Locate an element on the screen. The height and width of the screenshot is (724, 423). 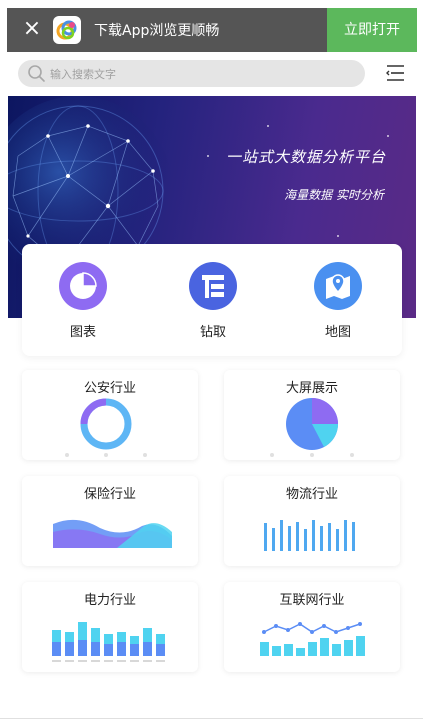
industry-card-internet: 互联网行业 is located at coordinates (312, 627).